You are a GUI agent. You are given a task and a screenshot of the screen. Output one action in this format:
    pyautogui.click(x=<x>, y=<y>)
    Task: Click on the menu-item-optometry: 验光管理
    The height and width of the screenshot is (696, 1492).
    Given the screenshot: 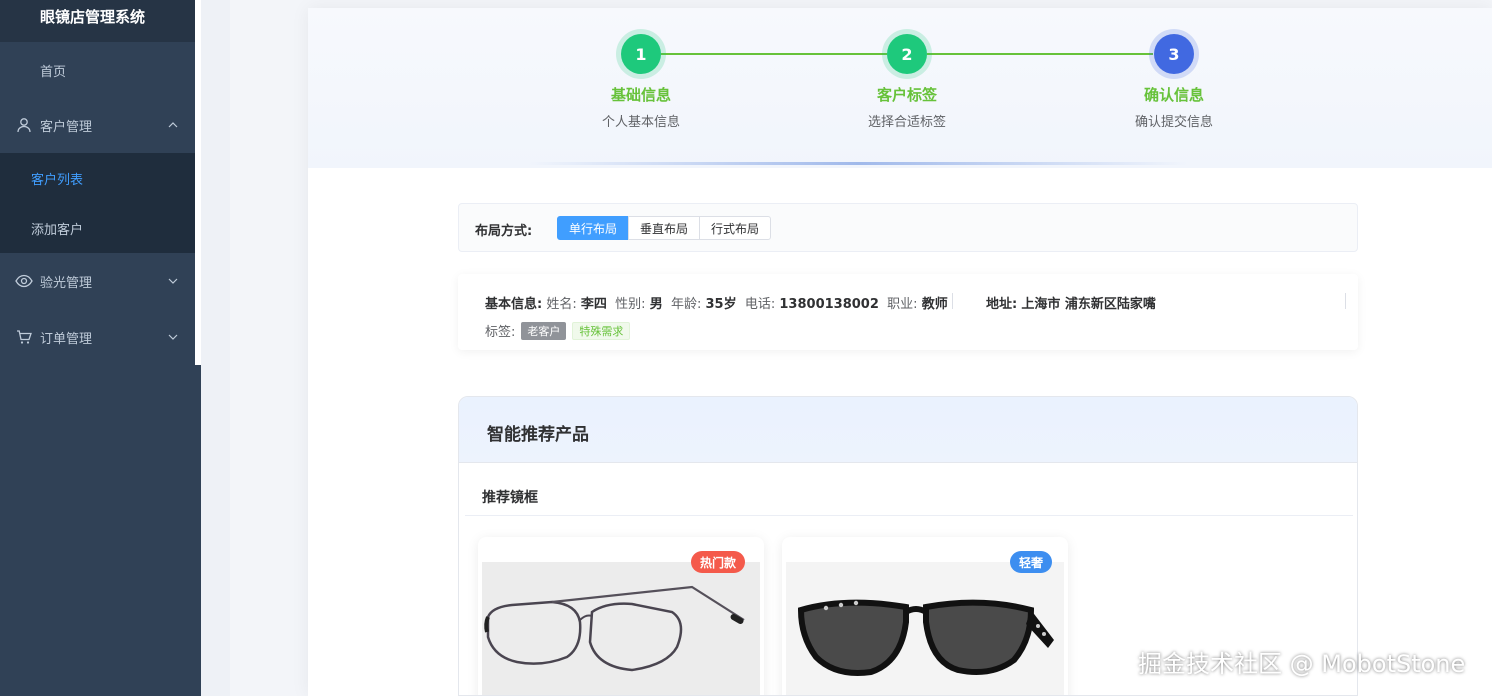 What is the action you would take?
    pyautogui.click(x=100, y=281)
    